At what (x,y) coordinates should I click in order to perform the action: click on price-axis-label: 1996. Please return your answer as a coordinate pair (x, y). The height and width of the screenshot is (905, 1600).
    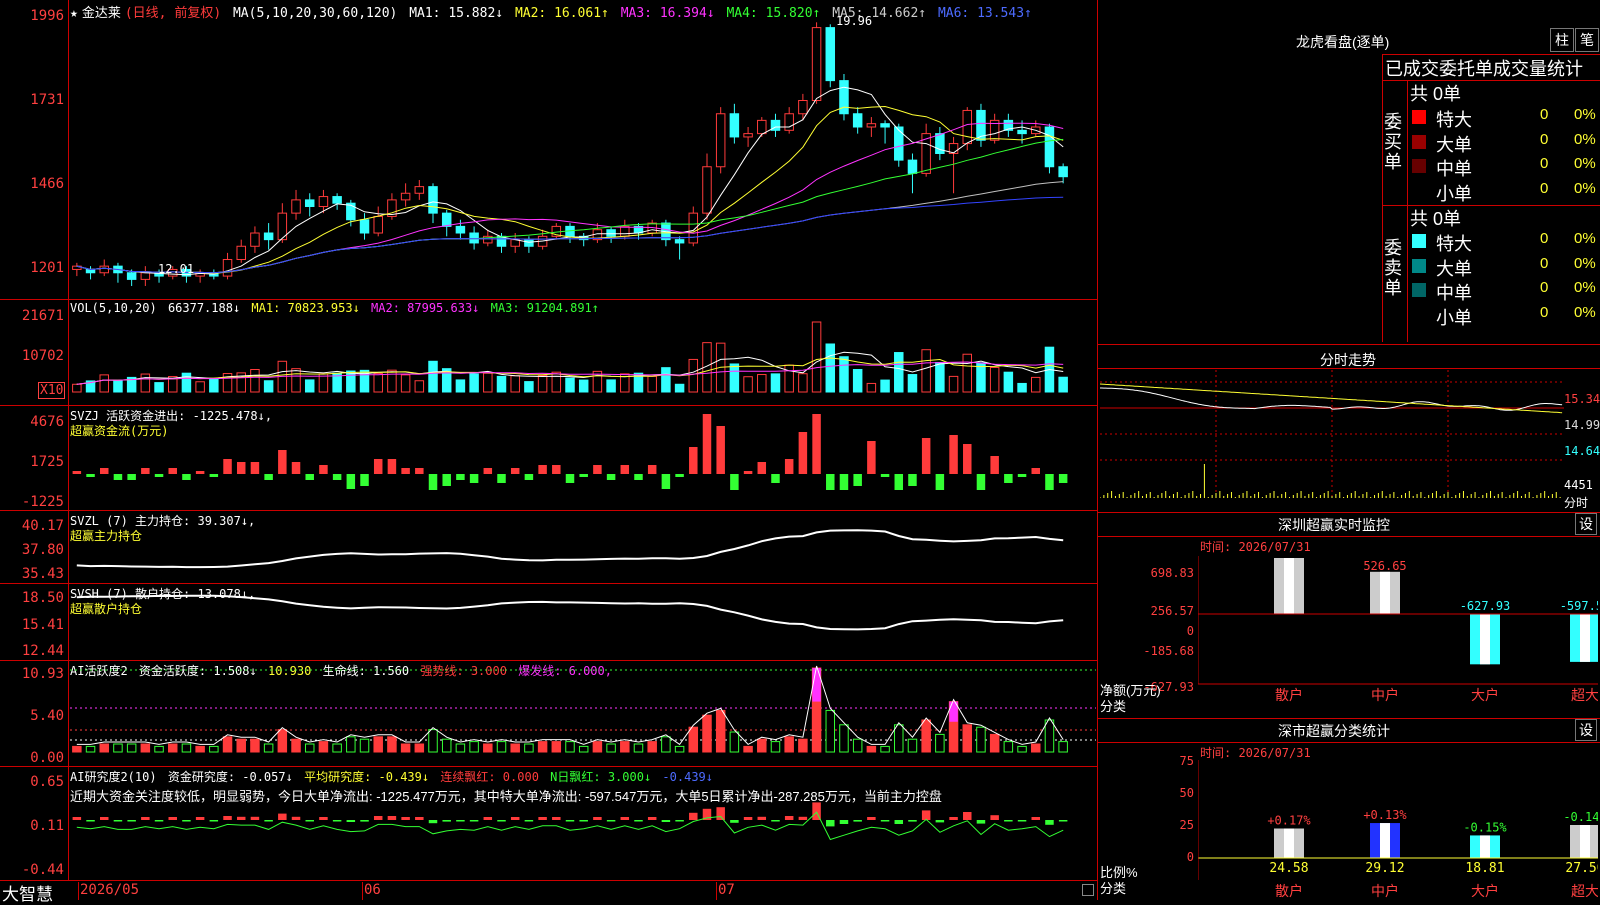
    Looking at the image, I should click on (47, 16).